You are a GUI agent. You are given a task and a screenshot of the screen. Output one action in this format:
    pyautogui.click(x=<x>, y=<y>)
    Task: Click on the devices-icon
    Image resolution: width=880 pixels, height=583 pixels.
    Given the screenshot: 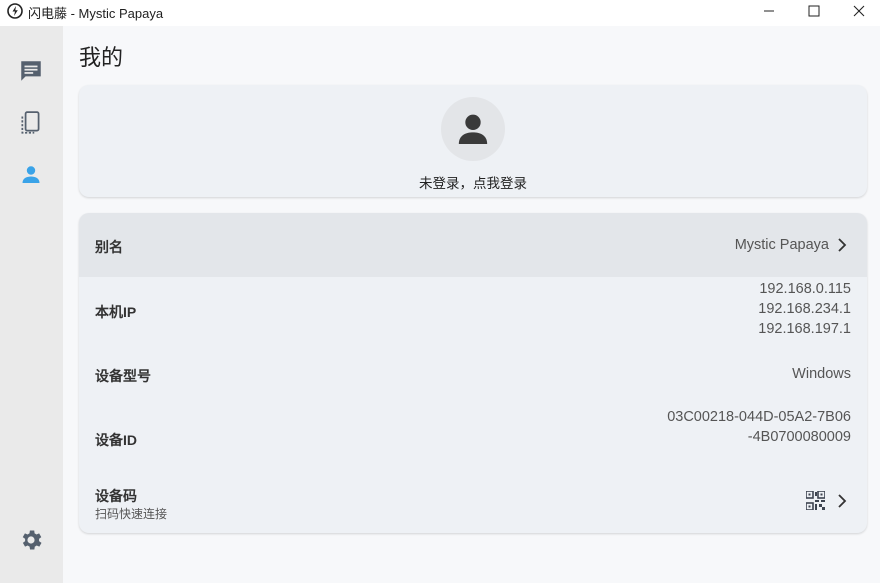 What is the action you would take?
    pyautogui.click(x=30, y=122)
    